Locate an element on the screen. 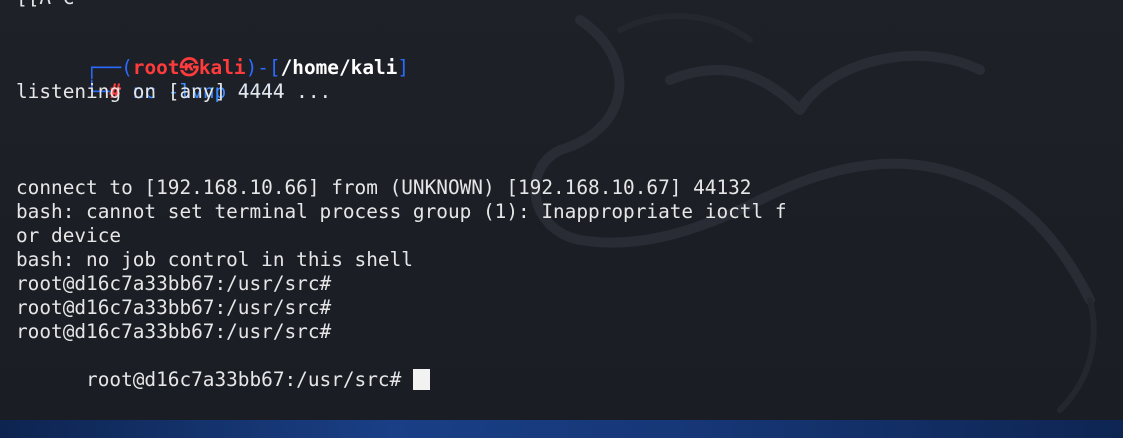 This screenshot has width=1123, height=438. taskbar is located at coordinates (561, 429).